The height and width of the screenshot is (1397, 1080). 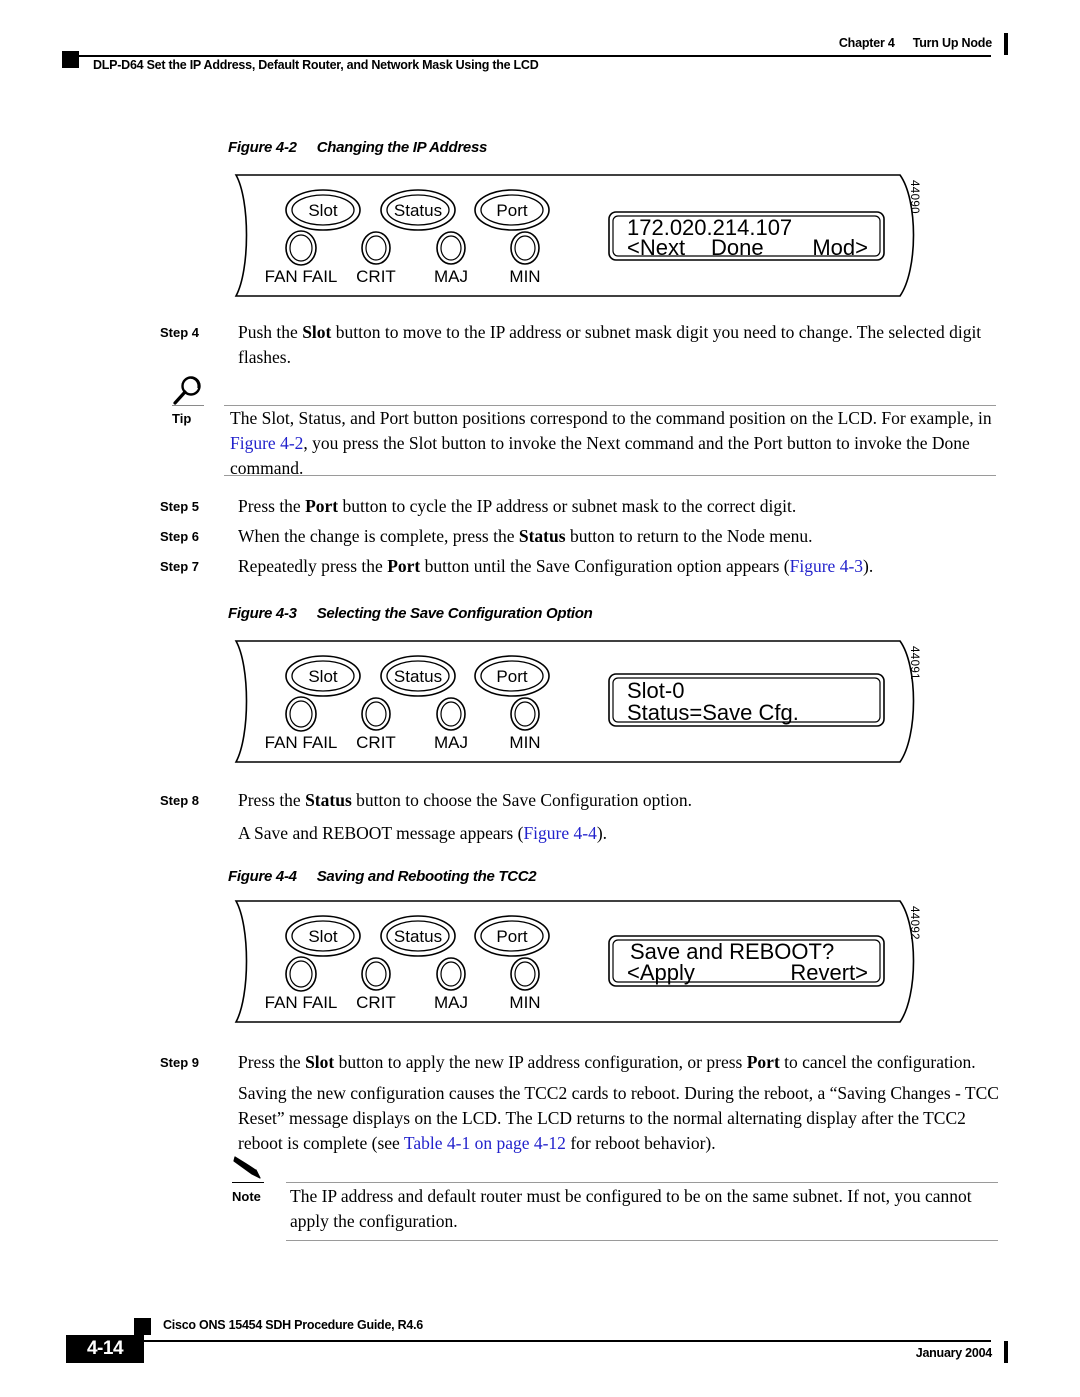 What do you see at coordinates (542, 536) in the screenshot?
I see `step-6-bold1: Status` at bounding box center [542, 536].